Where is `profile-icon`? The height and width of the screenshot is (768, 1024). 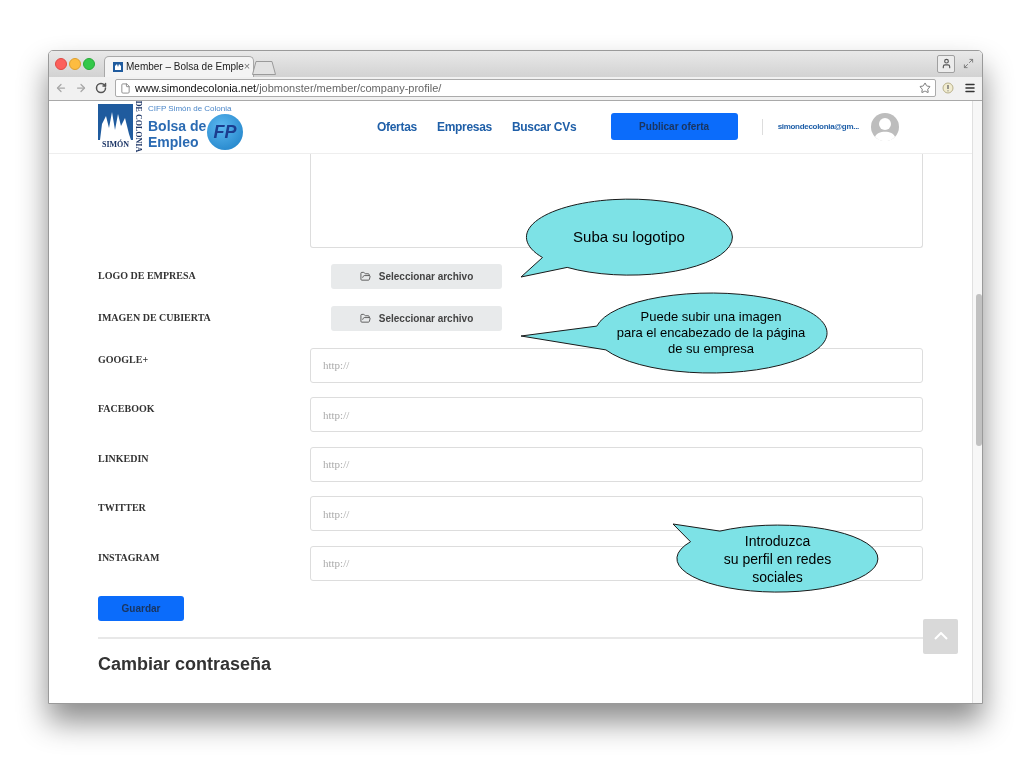
profile-icon is located at coordinates (946, 63).